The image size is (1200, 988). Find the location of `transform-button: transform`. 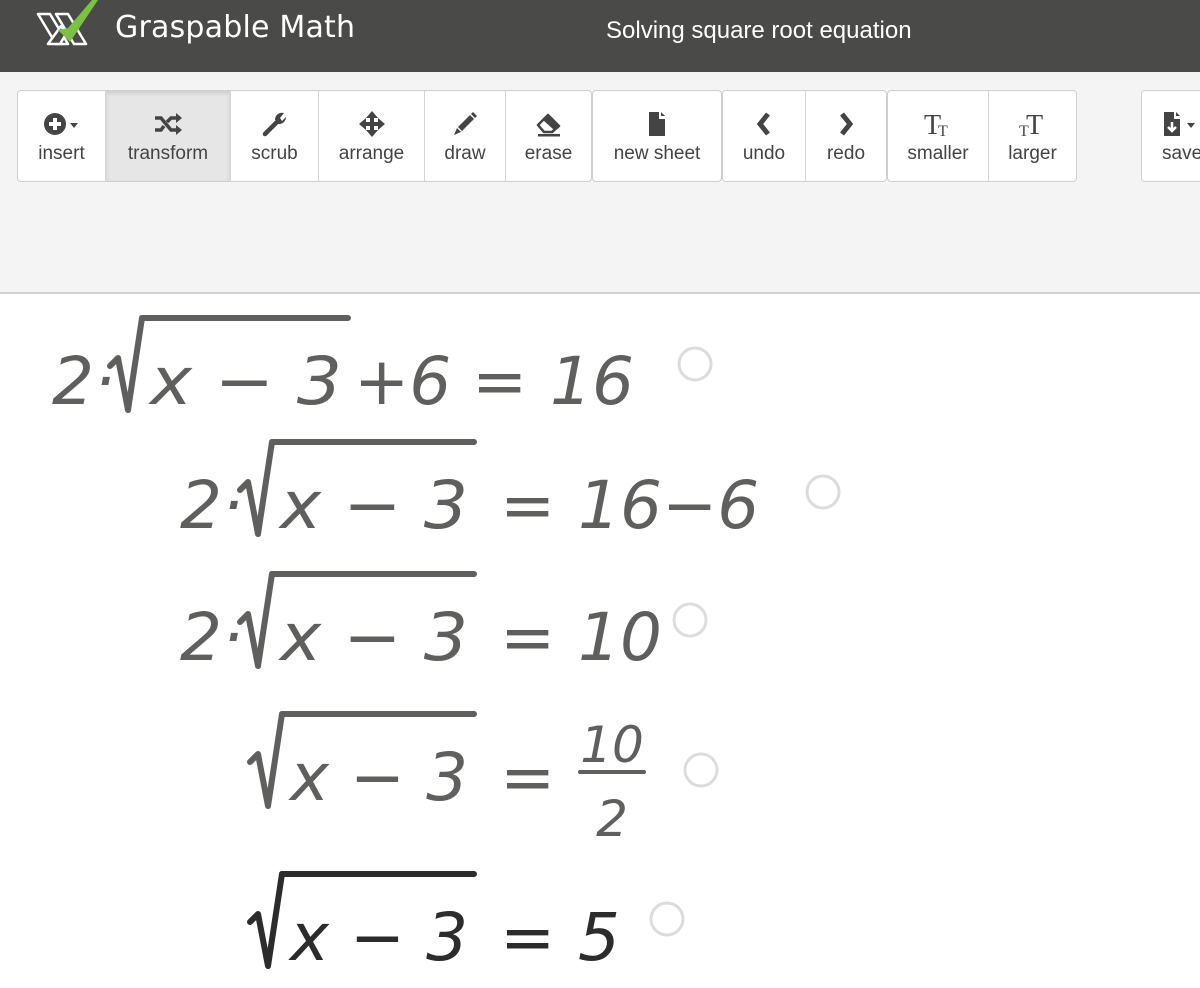

transform-button: transform is located at coordinates (168, 136).